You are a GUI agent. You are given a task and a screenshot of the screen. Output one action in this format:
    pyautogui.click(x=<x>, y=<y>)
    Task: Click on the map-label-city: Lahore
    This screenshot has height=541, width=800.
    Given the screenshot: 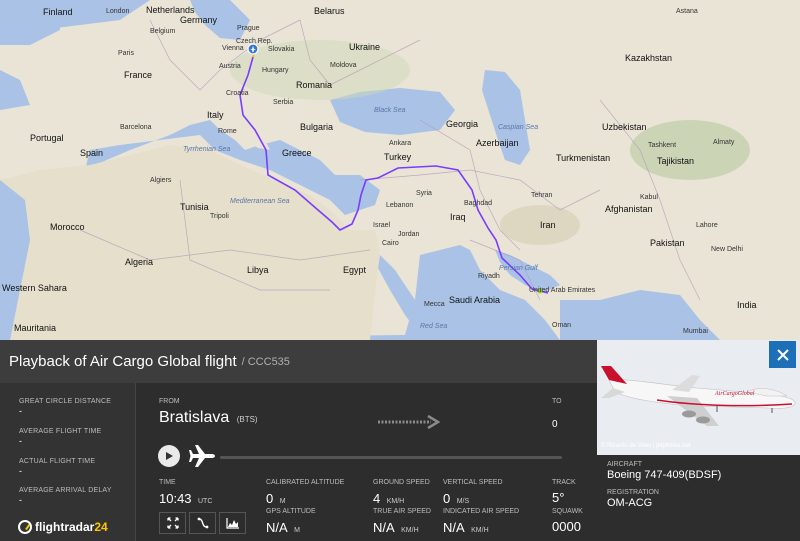 What is the action you would take?
    pyautogui.click(x=707, y=225)
    